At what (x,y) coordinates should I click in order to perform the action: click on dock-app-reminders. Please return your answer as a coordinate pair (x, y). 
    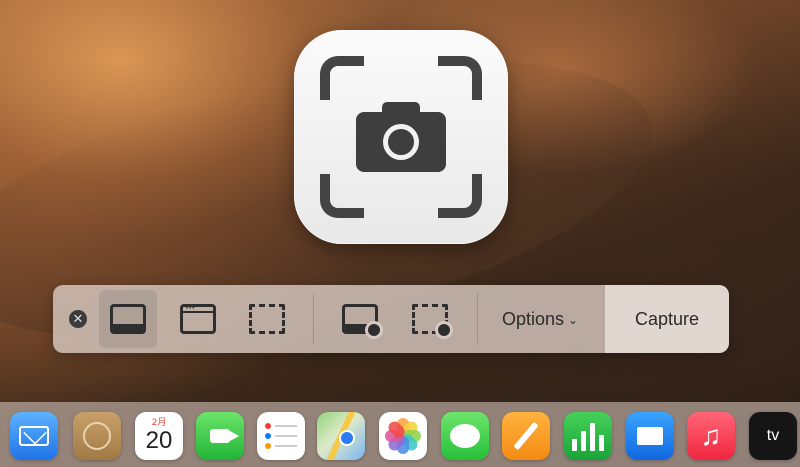
    Looking at the image, I should click on (281, 436).